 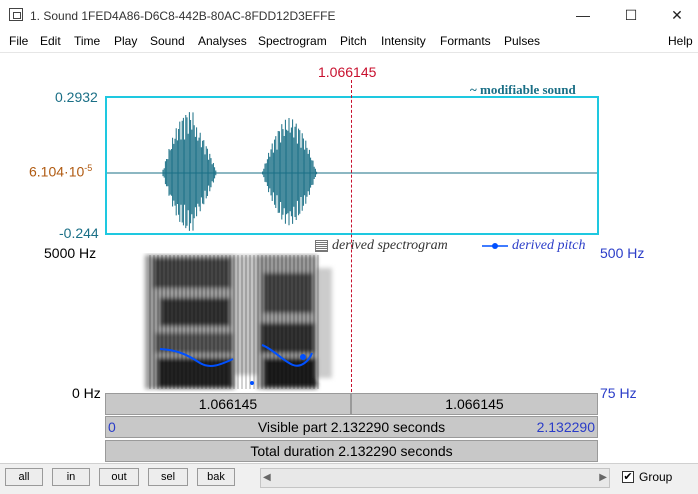 I want to click on menu-edit: Edit, so click(x=50, y=41).